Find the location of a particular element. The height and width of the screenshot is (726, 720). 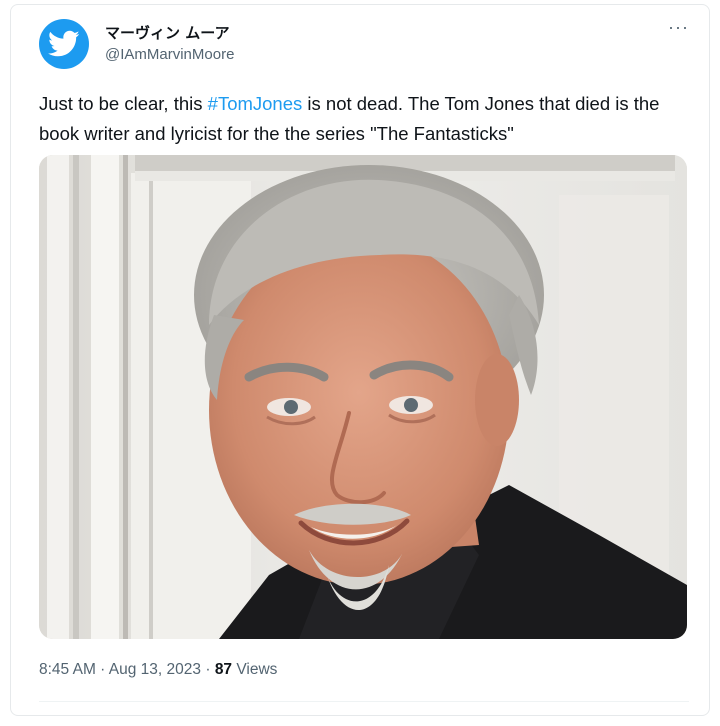

views-count: 87 is located at coordinates (223, 669).